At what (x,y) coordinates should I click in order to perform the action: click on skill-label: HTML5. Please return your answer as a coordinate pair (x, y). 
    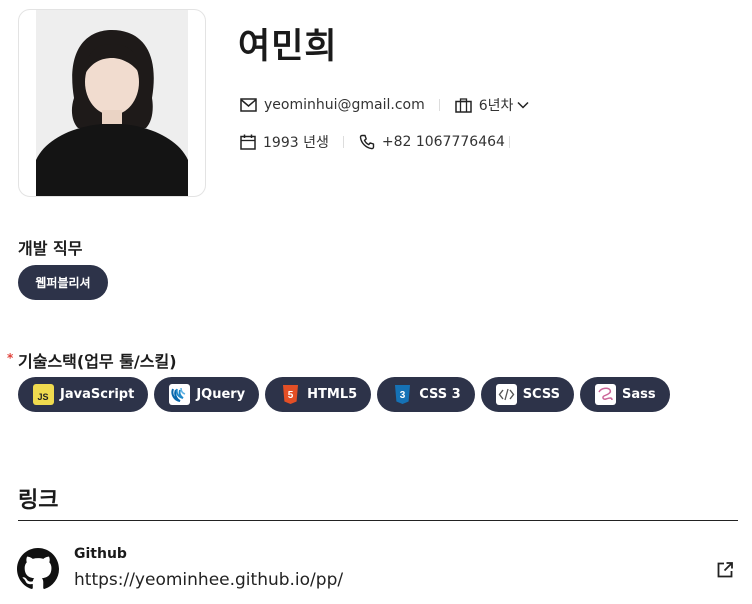
    Looking at the image, I should click on (332, 394).